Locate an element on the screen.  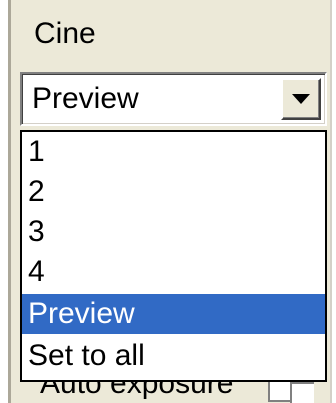
chevron-down-icon is located at coordinates (301, 99).